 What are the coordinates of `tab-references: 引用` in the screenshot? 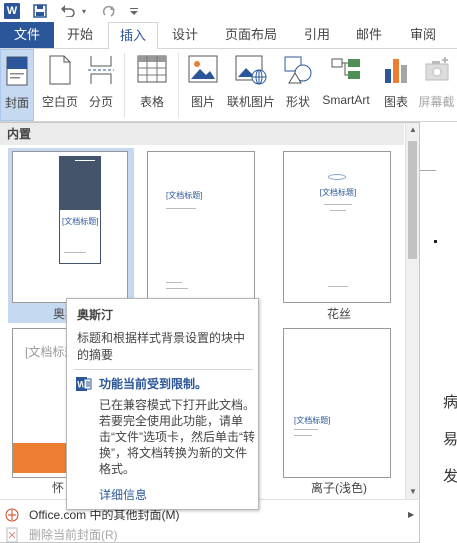 It's located at (317, 35).